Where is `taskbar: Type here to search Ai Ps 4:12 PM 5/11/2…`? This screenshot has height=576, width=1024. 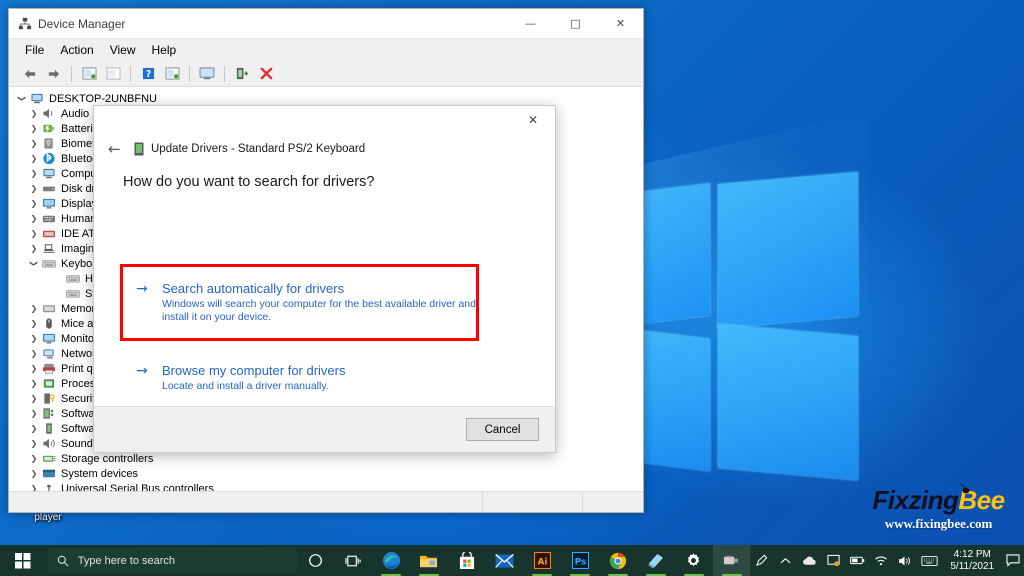
taskbar: Type here to search Ai Ps 4:12 PM 5/11/2… is located at coordinates (512, 560).